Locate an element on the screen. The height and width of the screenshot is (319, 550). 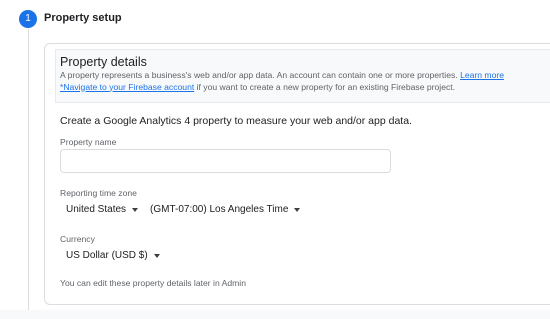
timezone-select: (GMT-07:00) Los Angeles Time is located at coordinates (225, 209).